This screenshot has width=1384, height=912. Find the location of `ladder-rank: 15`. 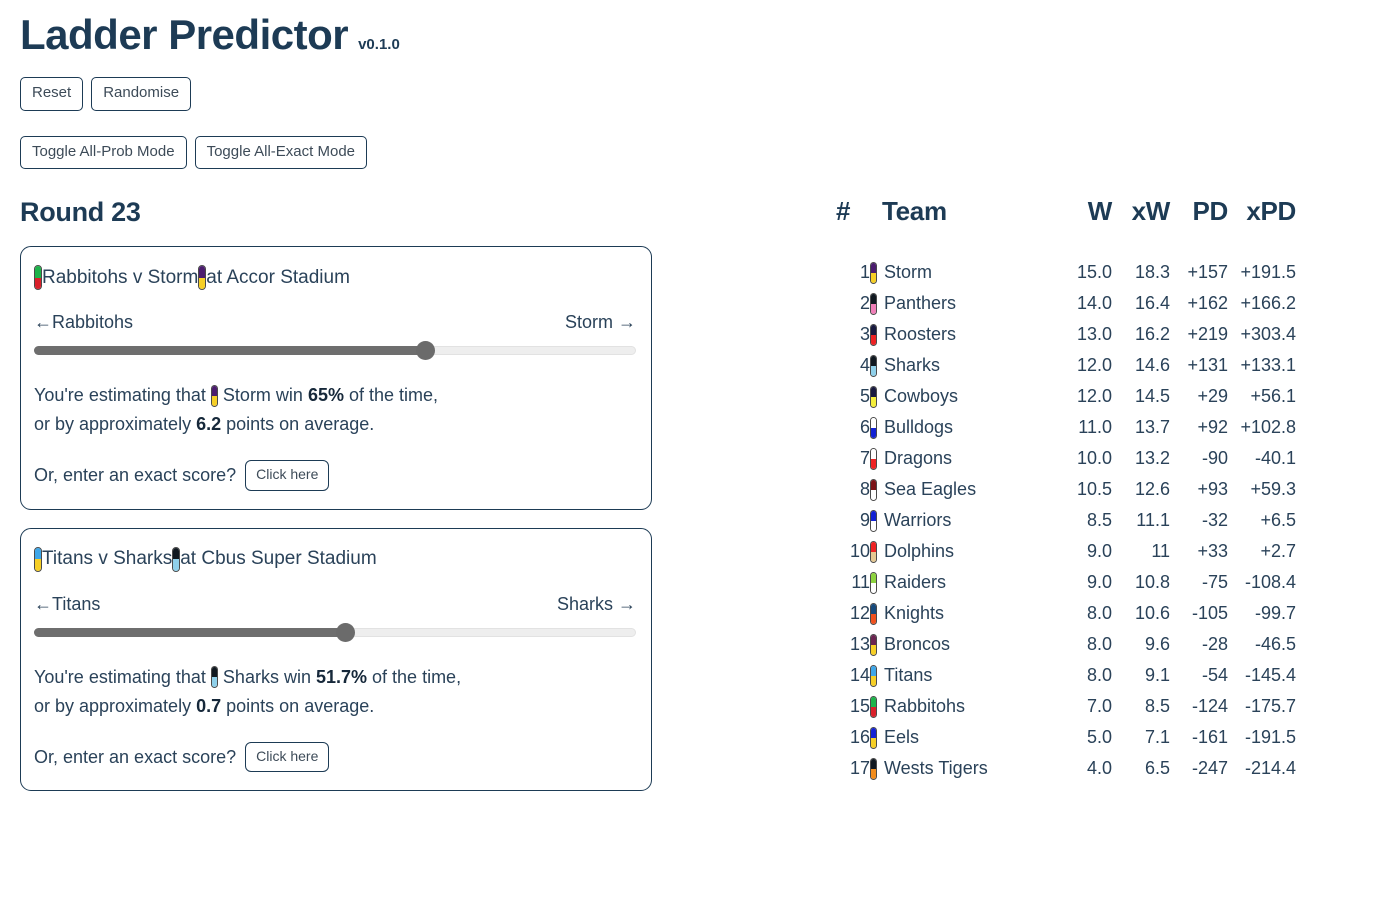

ladder-rank: 15 is located at coordinates (859, 706).